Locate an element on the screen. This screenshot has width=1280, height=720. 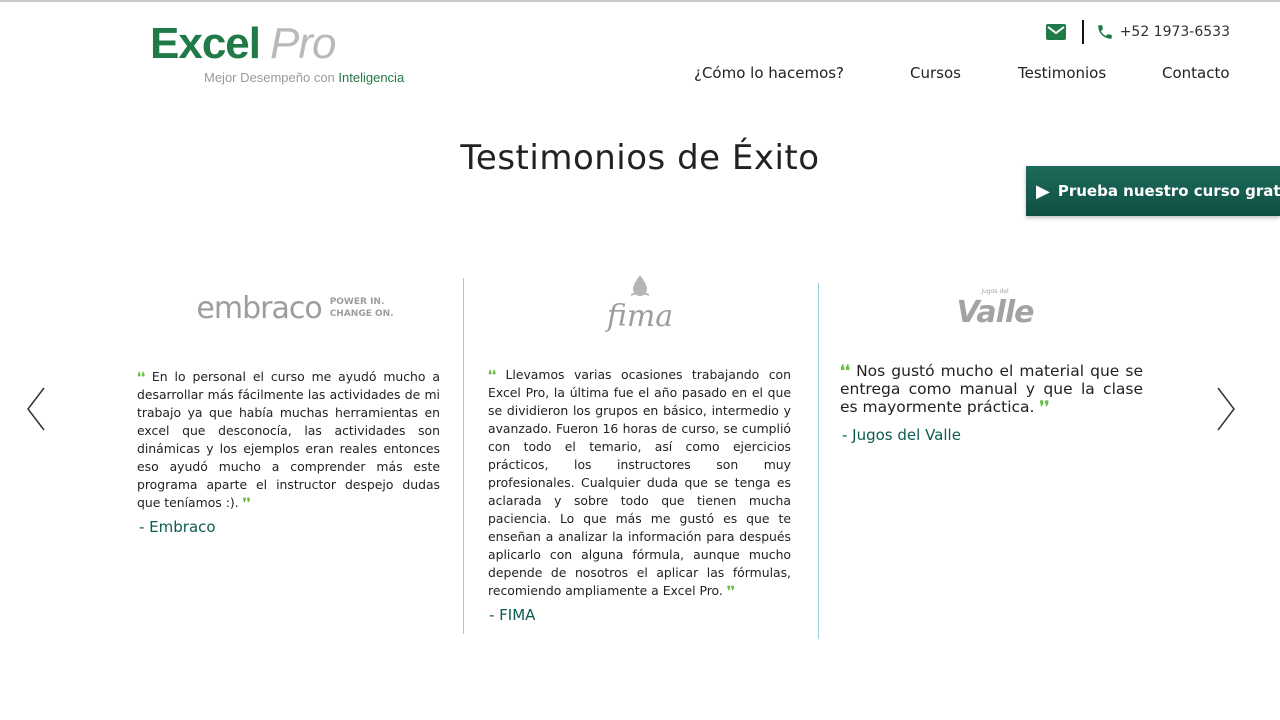
valle-wordmark: Valle is located at coordinates (995, 312).